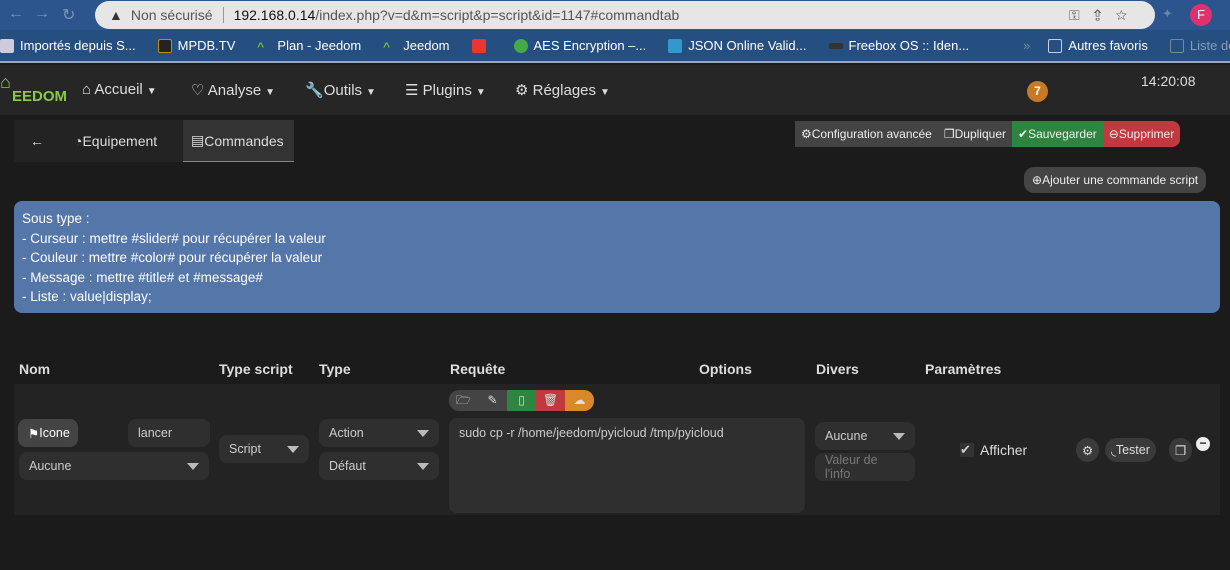 The image size is (1230, 570). What do you see at coordinates (675, 45) in the screenshot?
I see `json-icon` at bounding box center [675, 45].